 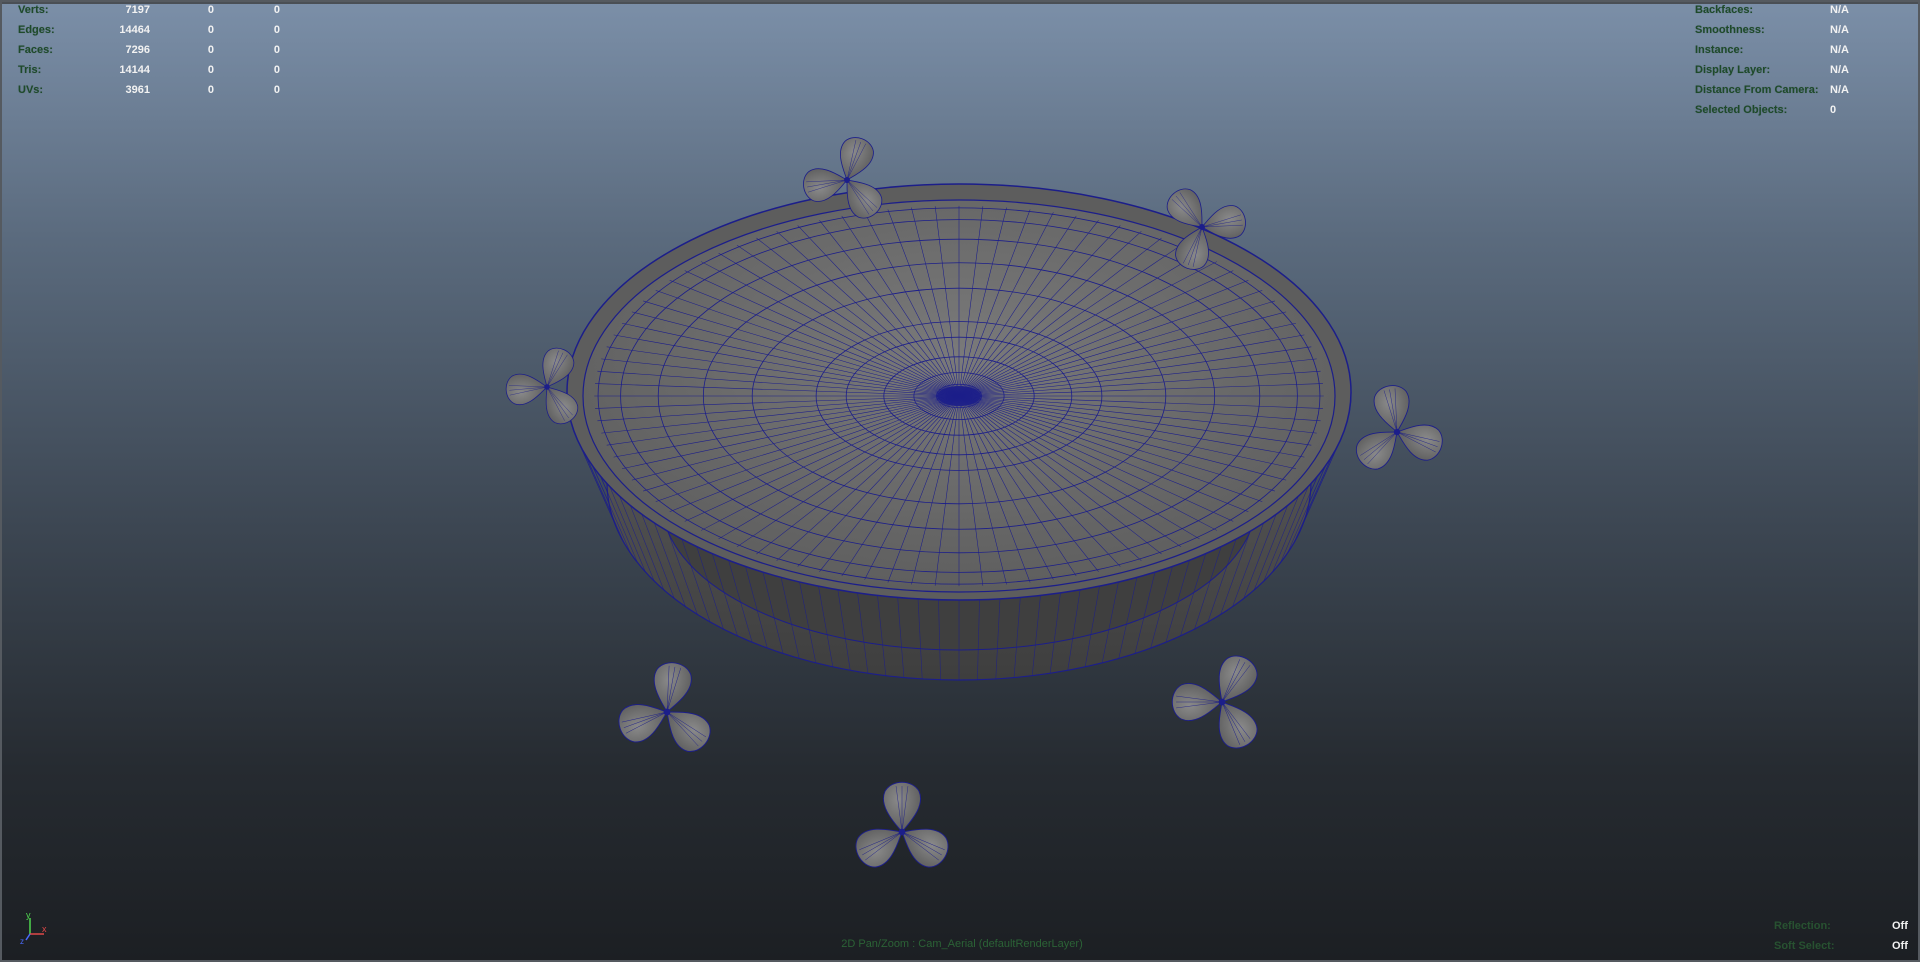 I want to click on poly-count-value: 3961, so click(x=137, y=90).